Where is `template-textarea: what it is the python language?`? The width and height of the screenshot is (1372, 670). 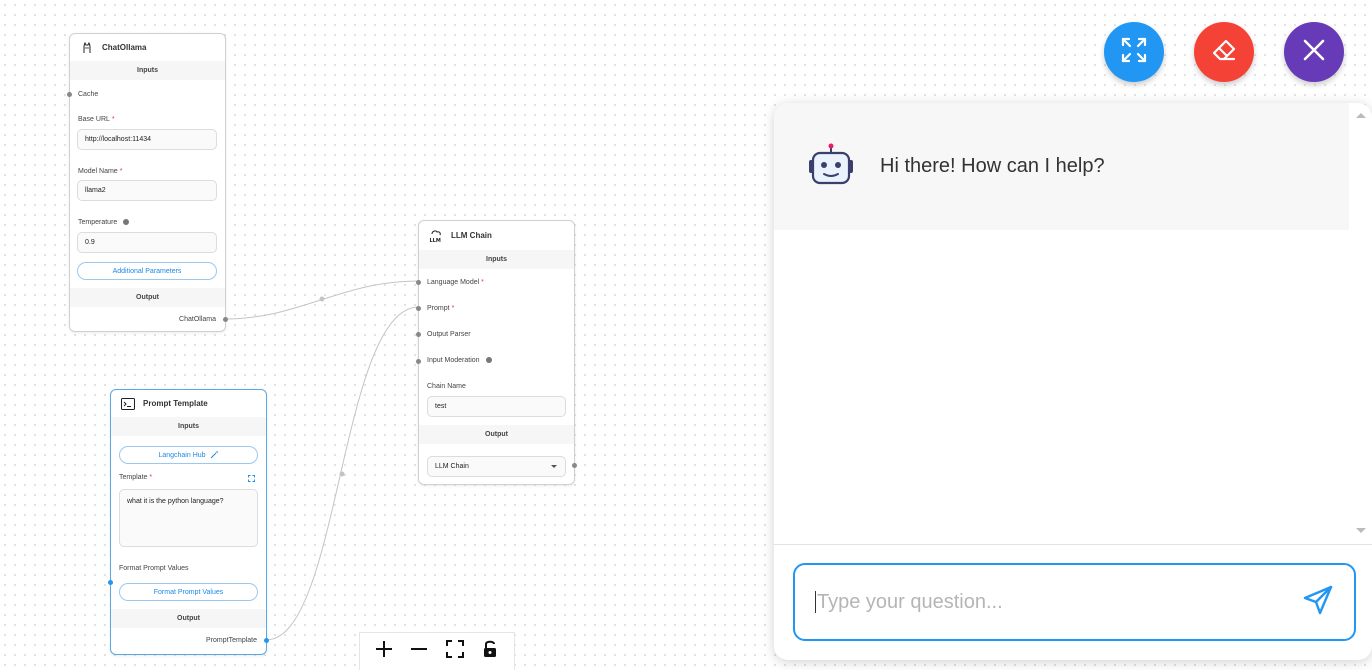
template-textarea: what it is the python language? is located at coordinates (188, 518).